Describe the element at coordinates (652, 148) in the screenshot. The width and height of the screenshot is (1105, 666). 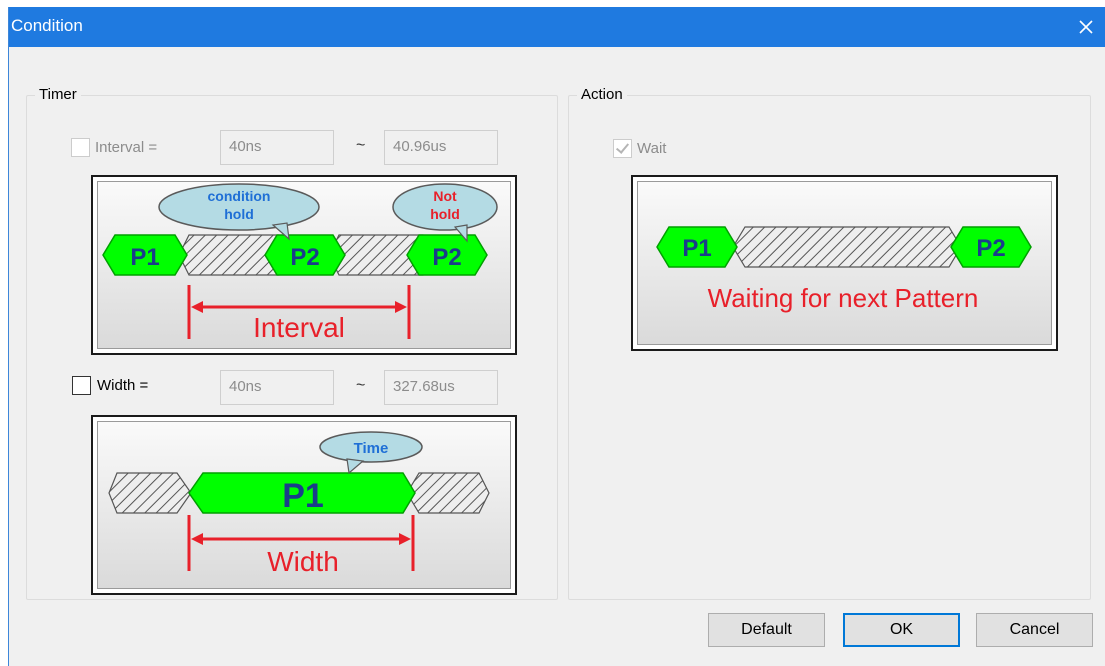
I see `wait-label: Wait` at that location.